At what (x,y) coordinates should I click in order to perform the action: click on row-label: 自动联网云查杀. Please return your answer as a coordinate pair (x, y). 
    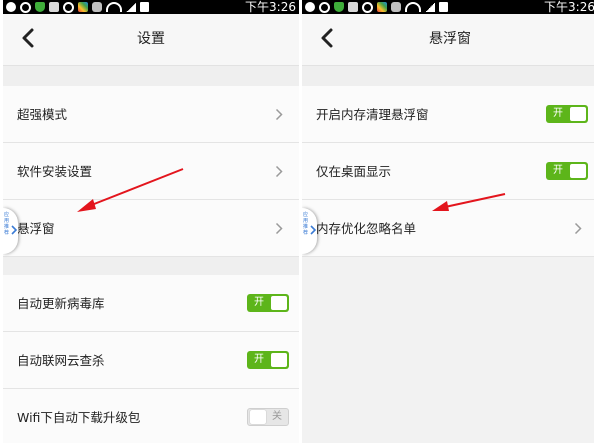
    Looking at the image, I should click on (61, 360).